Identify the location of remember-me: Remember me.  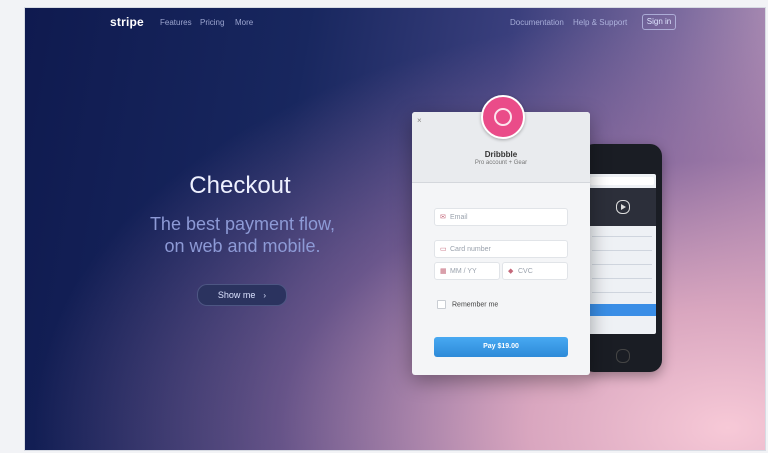
(467, 305).